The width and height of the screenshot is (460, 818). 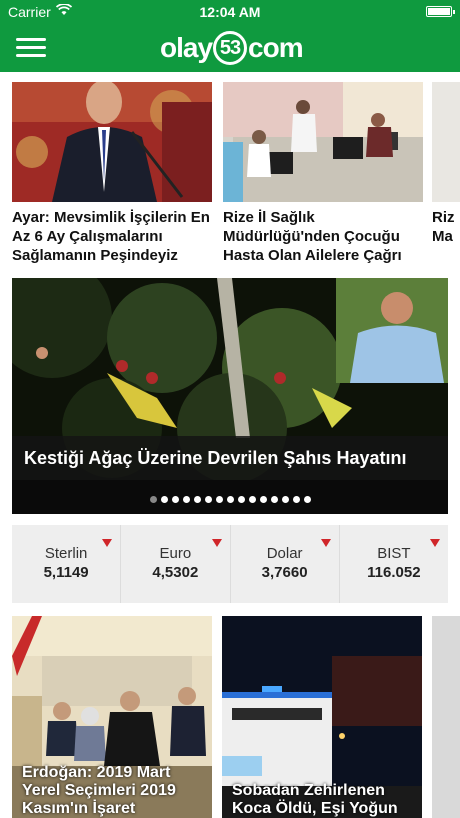 What do you see at coordinates (276, 47) in the screenshot?
I see `logo-suffix: com` at bounding box center [276, 47].